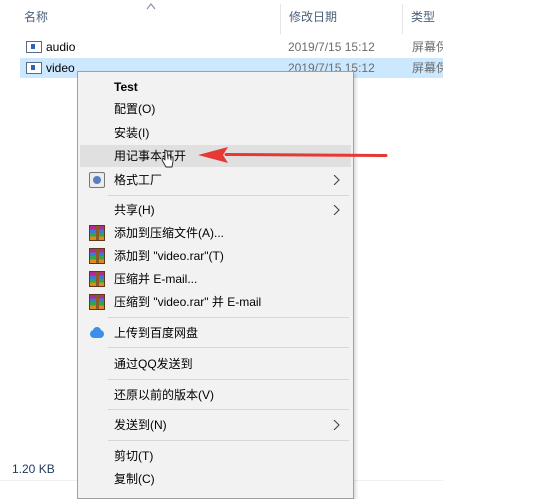 Image resolution: width=547 pixels, height=499 pixels. I want to click on menu-item-restore-previous: 还原以前的版本(V), so click(215, 395).